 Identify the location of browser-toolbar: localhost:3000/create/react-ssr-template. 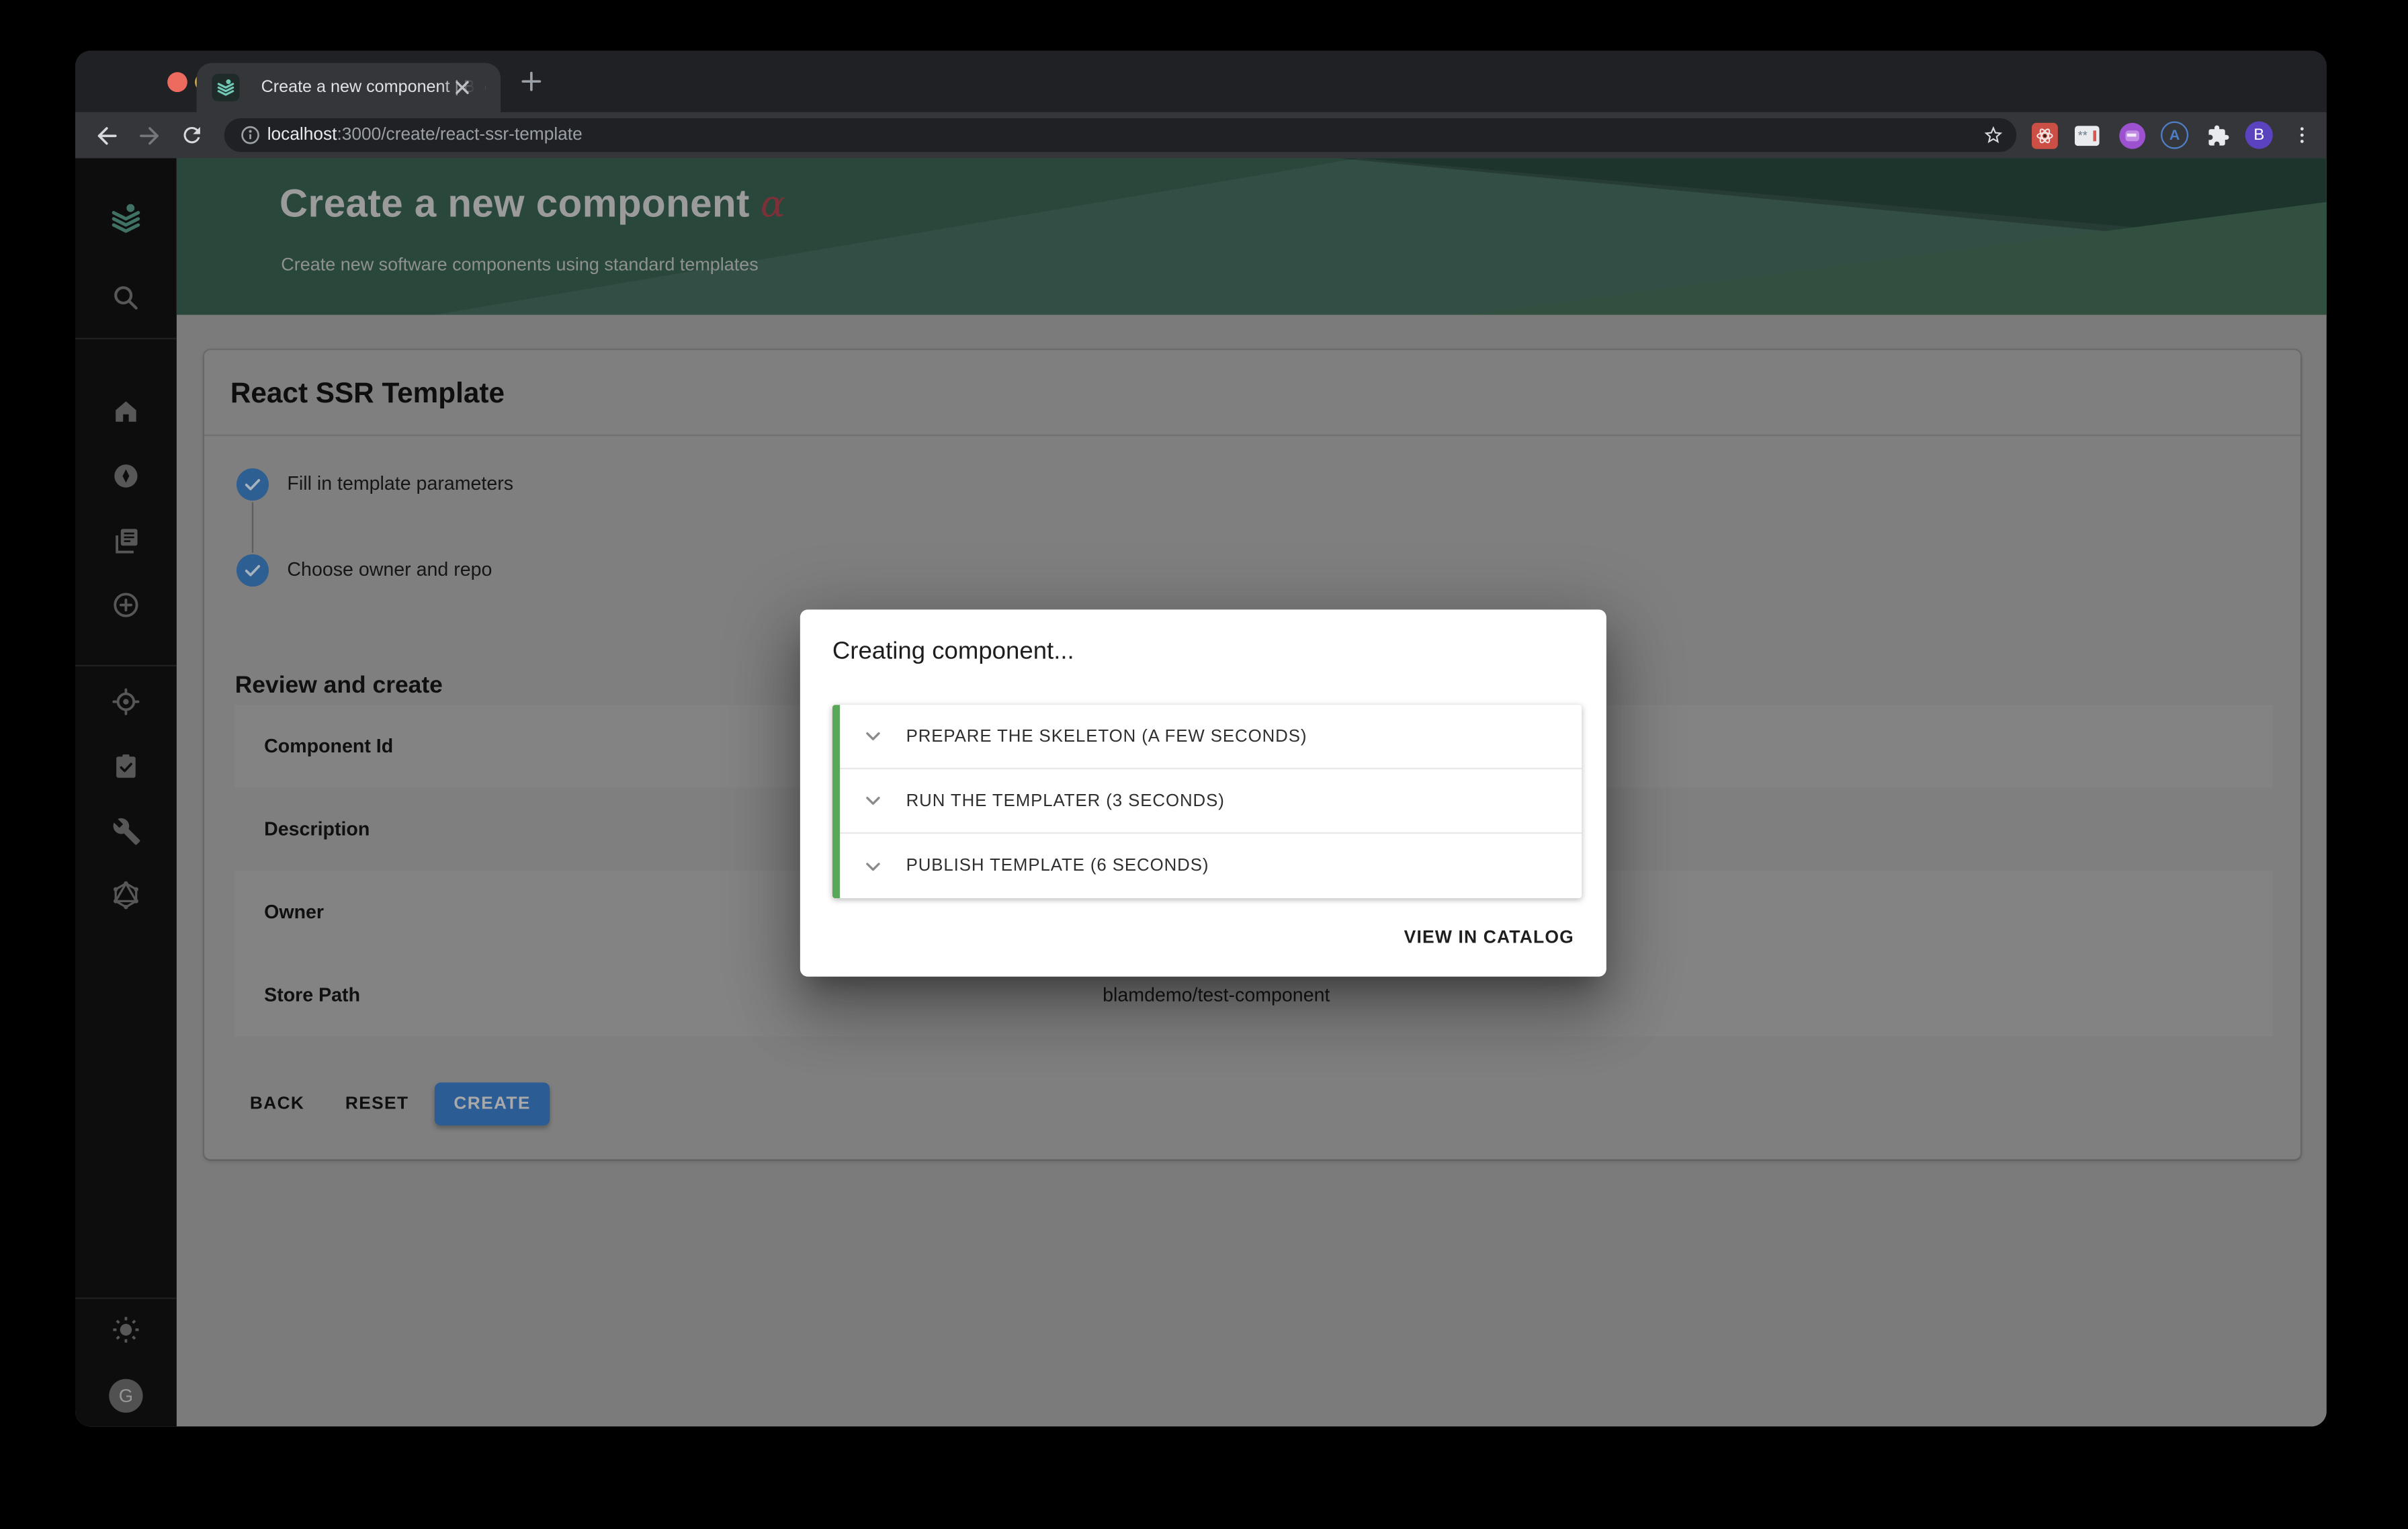
(1201, 135).